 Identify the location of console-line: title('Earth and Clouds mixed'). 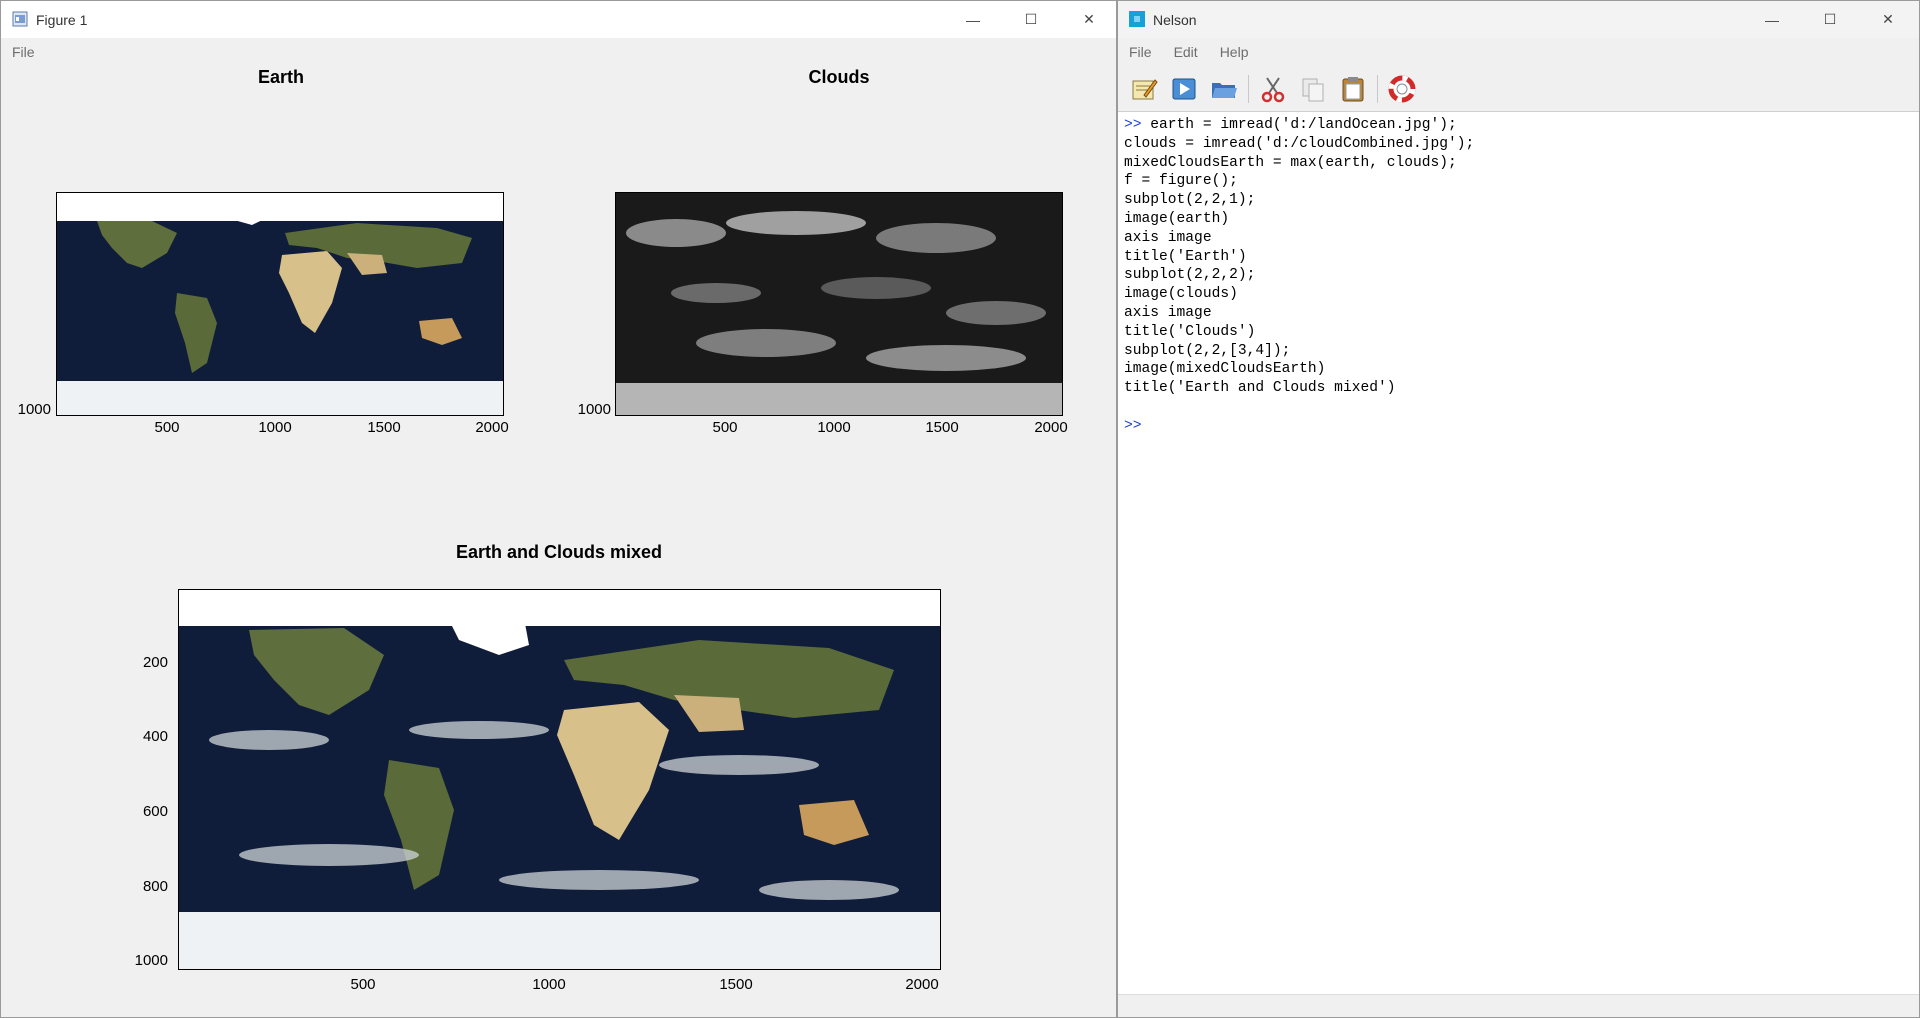
(1260, 388).